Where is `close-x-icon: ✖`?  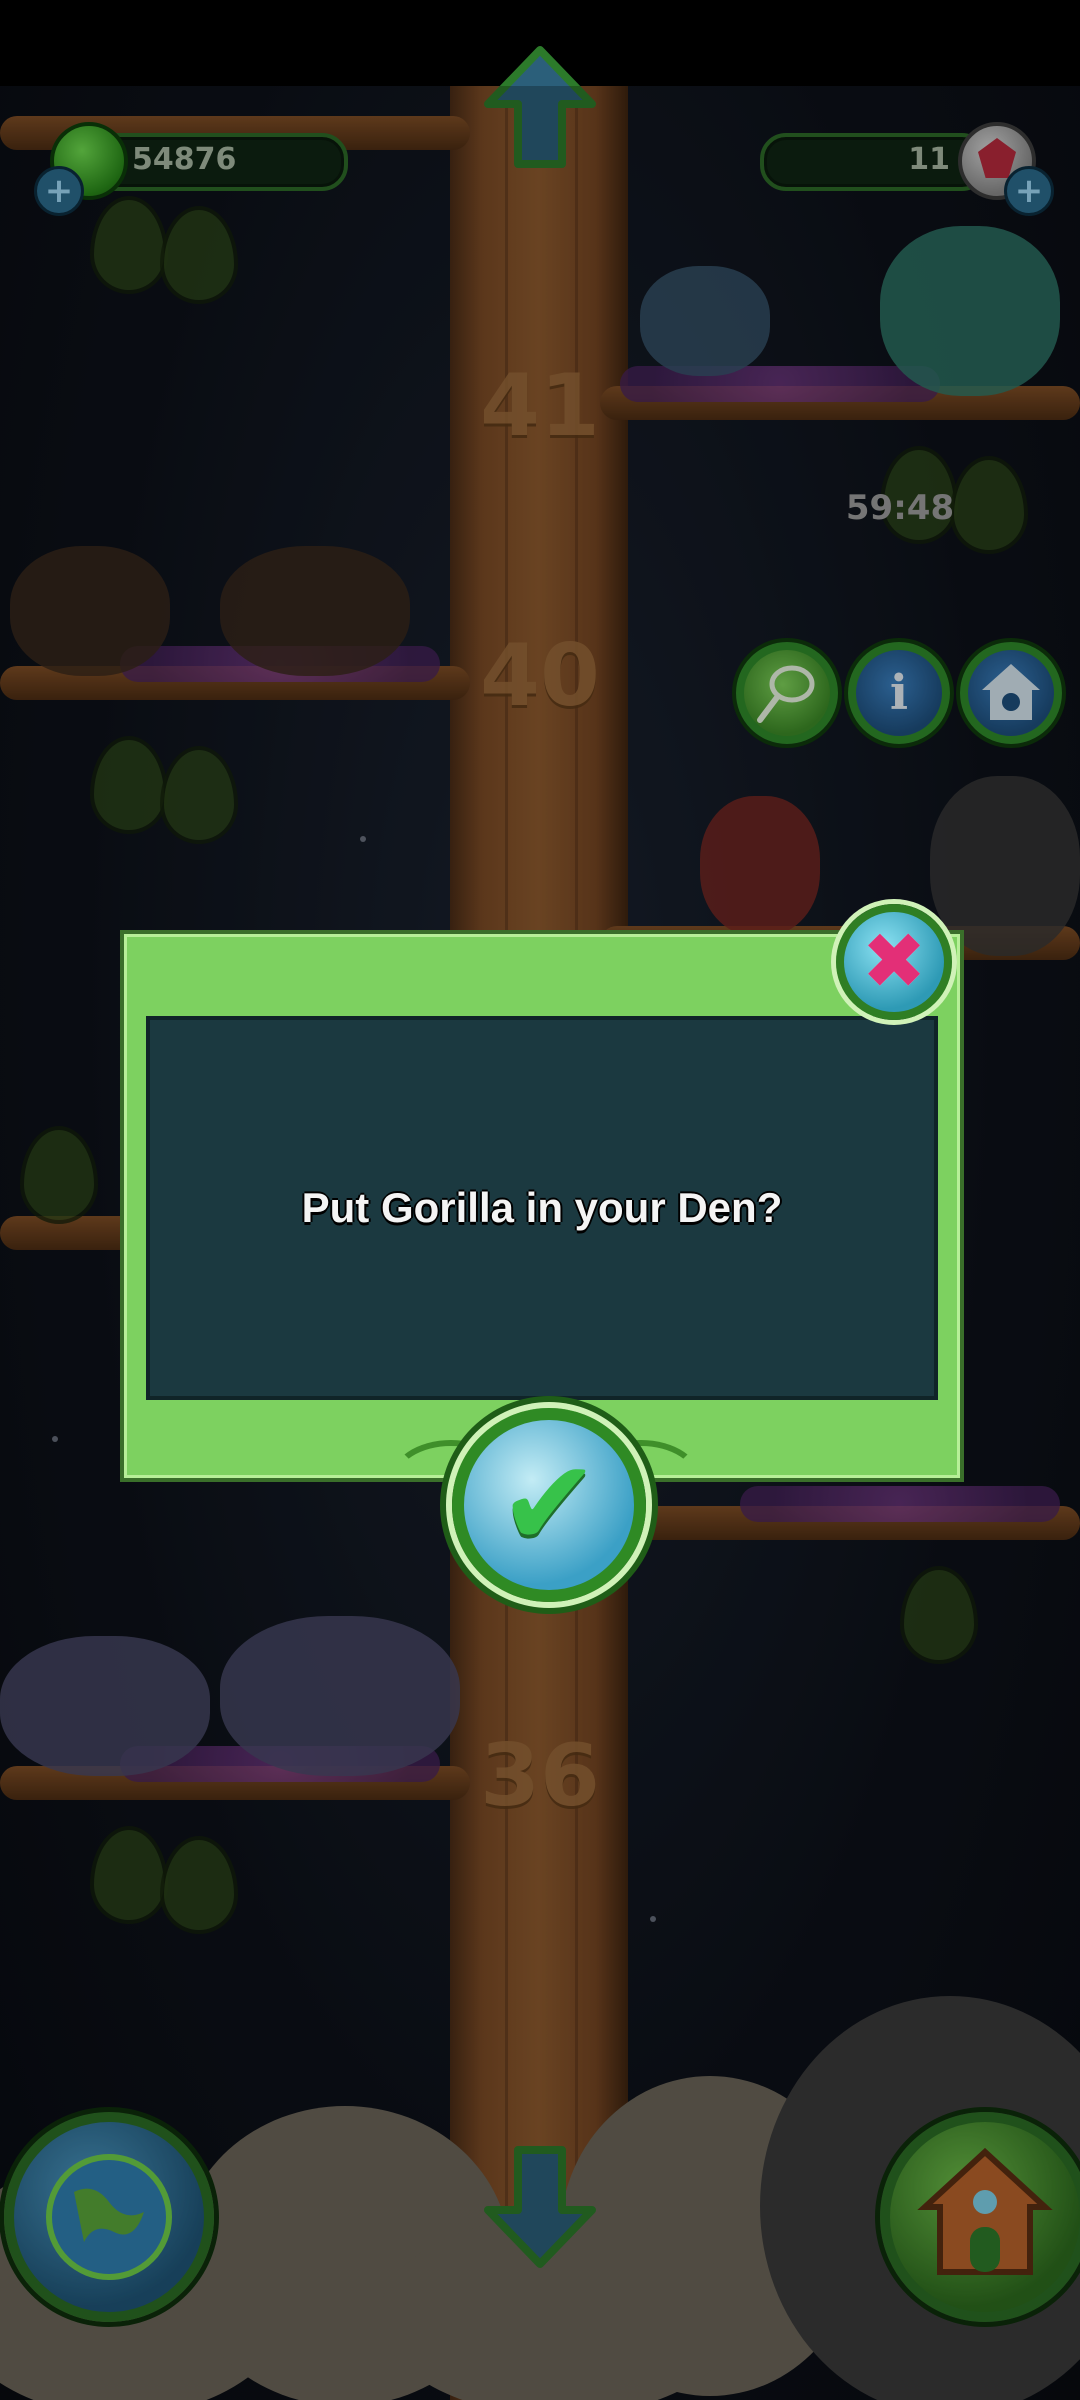 close-x-icon: ✖ is located at coordinates (894, 962).